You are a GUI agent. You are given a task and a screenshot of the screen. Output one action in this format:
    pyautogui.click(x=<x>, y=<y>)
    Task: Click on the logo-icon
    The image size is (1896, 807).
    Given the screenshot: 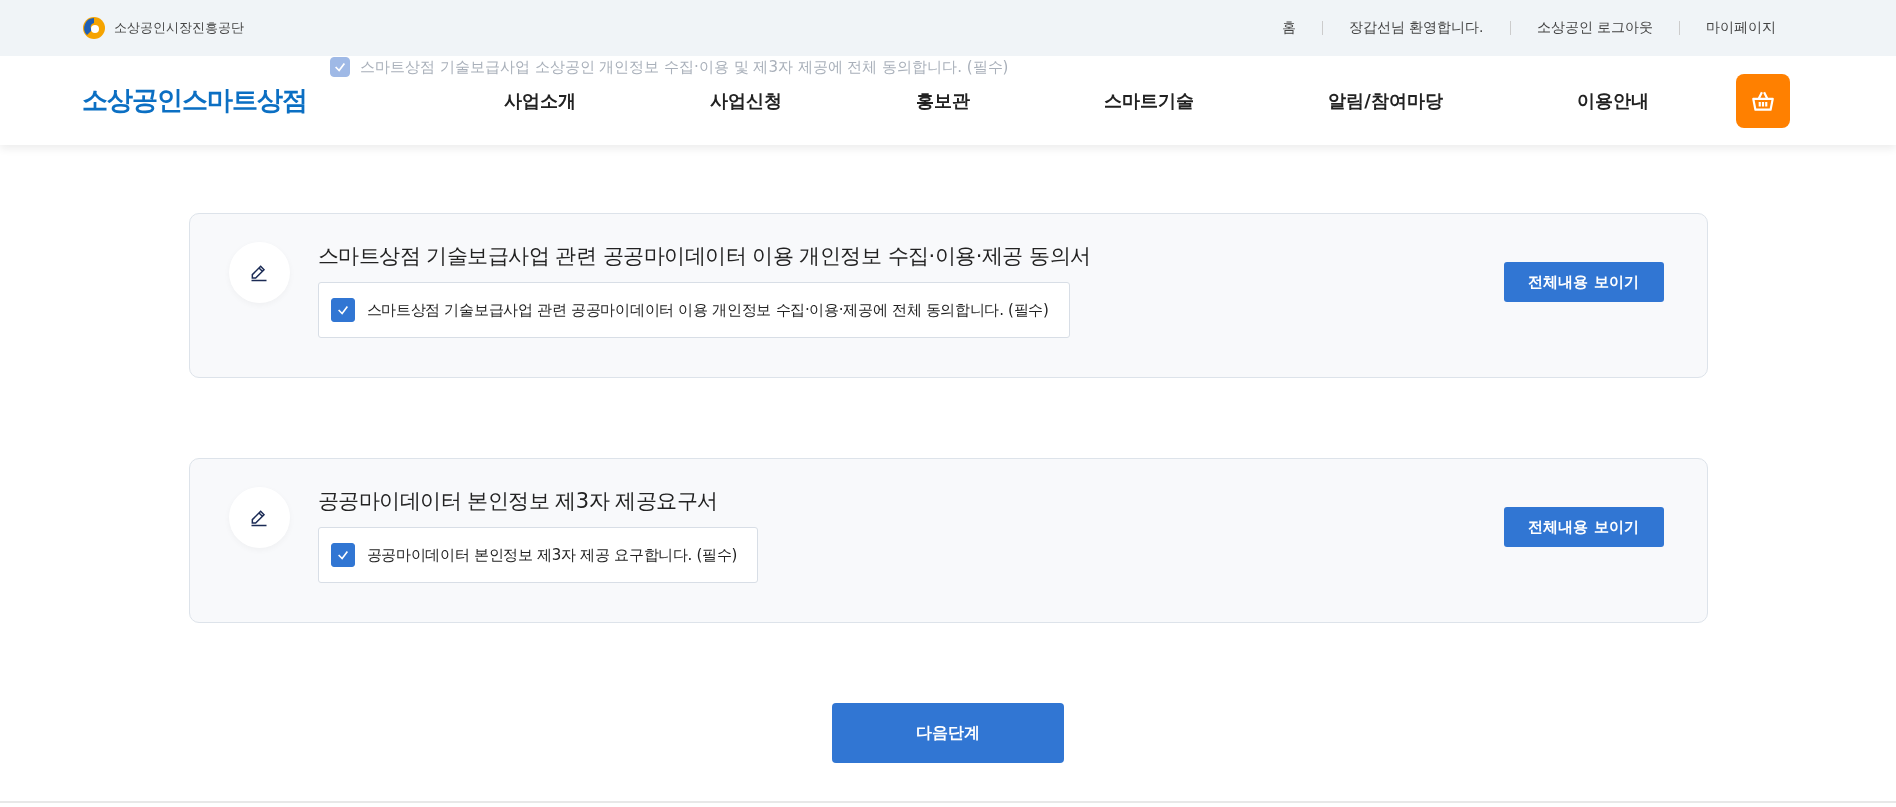 What is the action you would take?
    pyautogui.click(x=94, y=28)
    